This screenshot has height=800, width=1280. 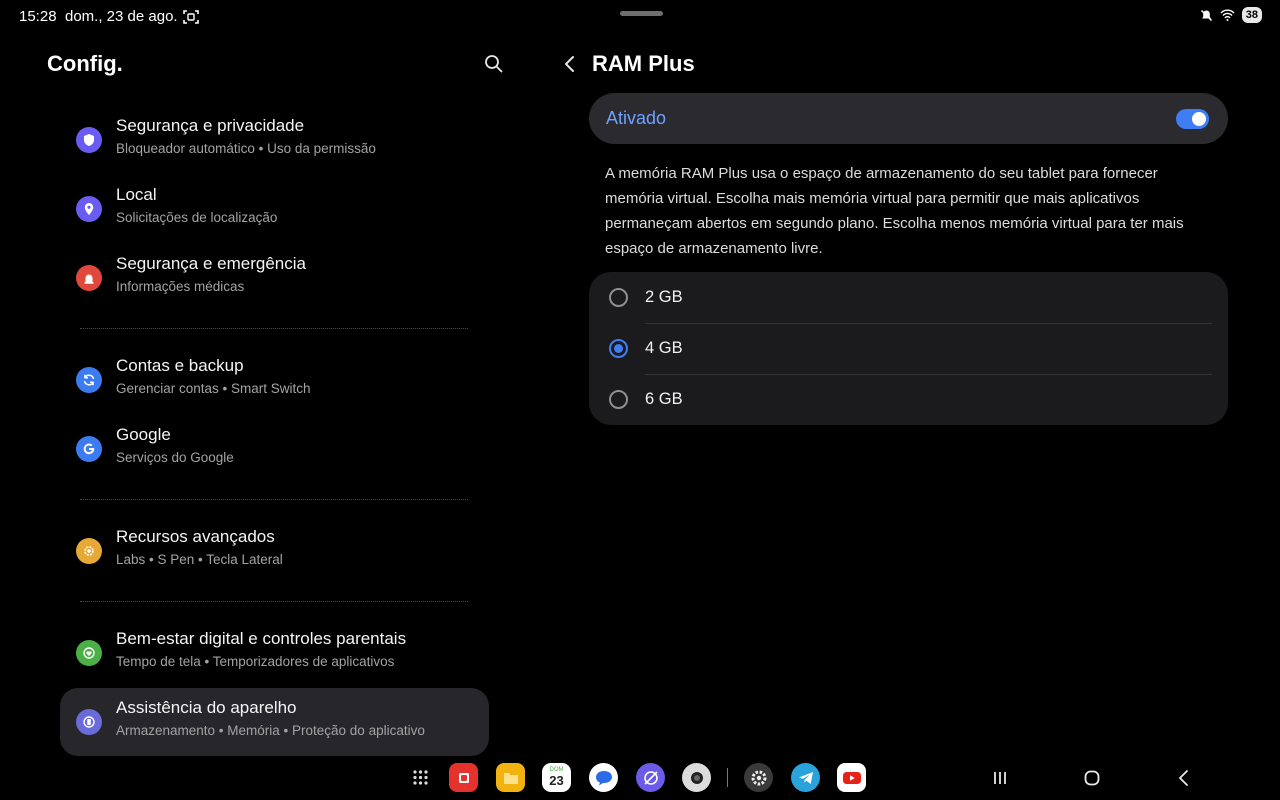 I want to click on location-pin-icon, so click(x=89, y=209).